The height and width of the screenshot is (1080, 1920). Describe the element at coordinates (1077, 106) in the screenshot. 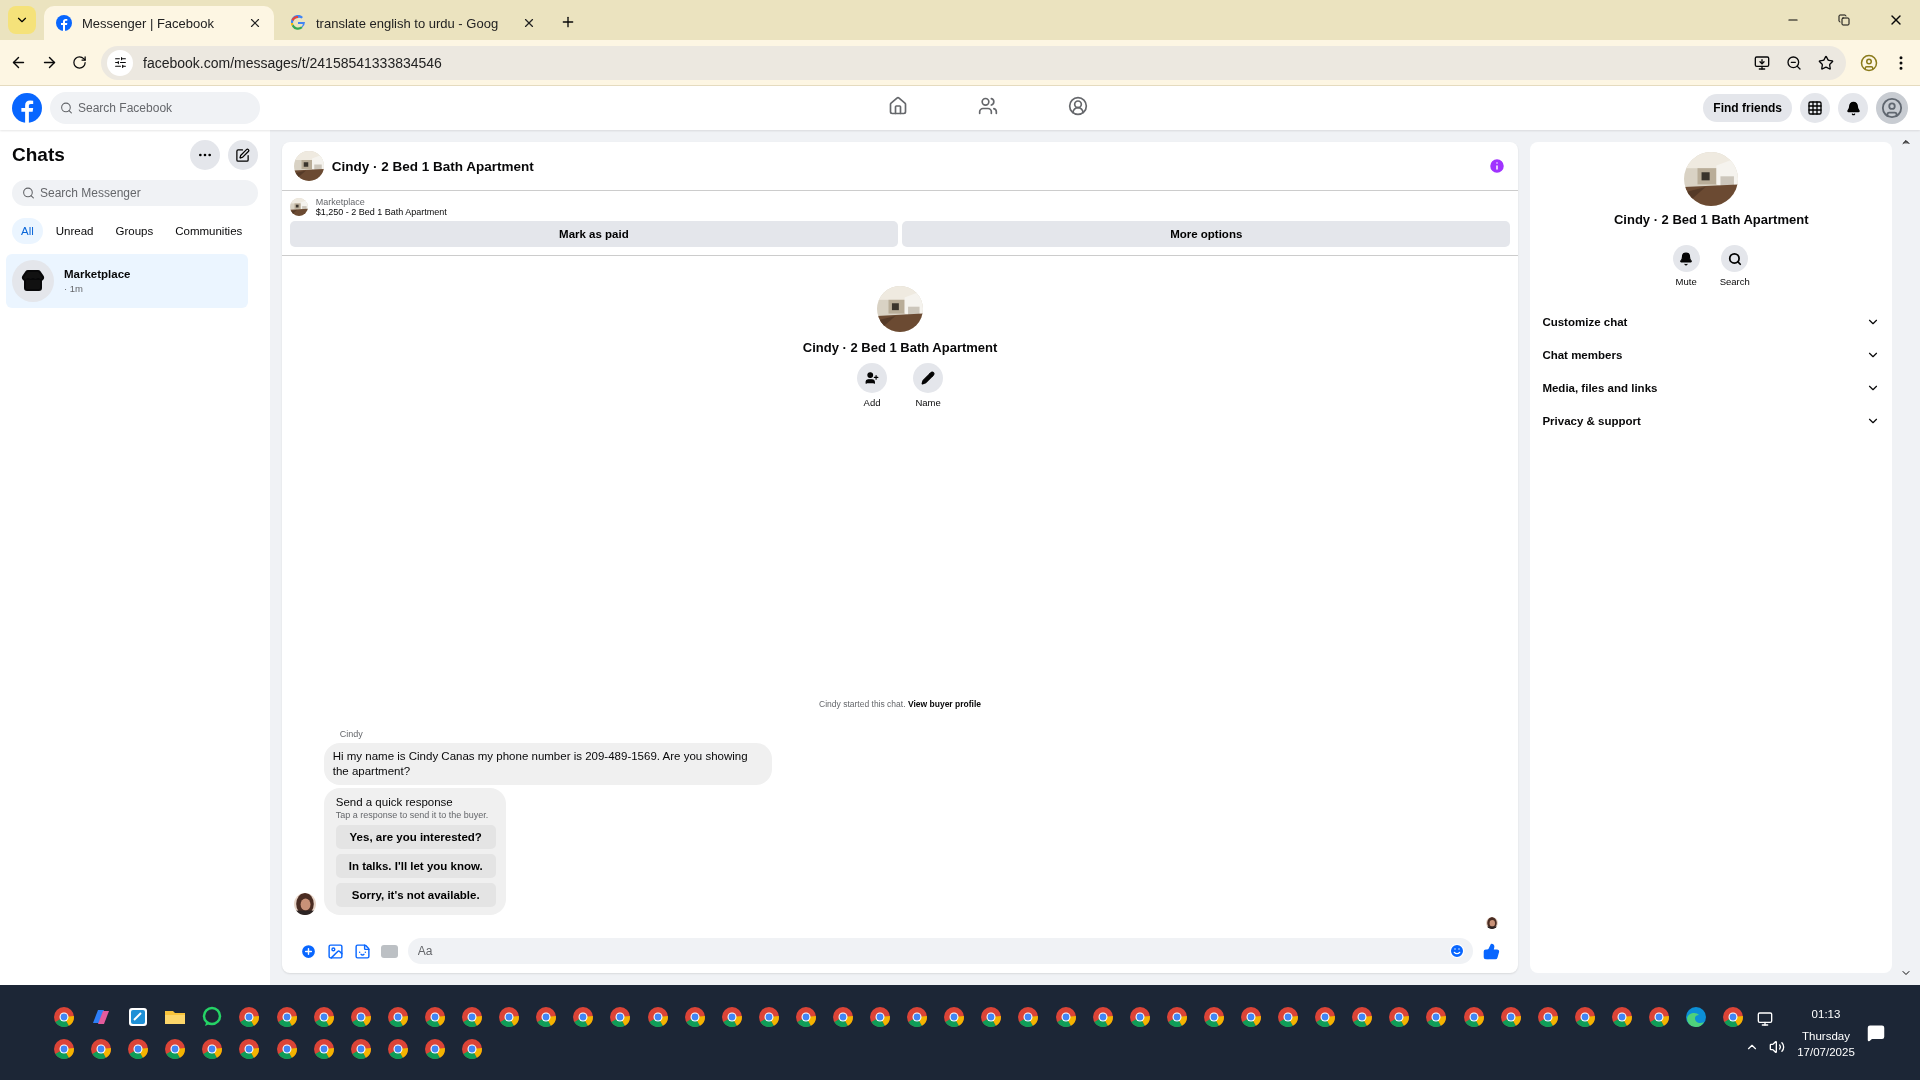

I see `groups-icon` at that location.